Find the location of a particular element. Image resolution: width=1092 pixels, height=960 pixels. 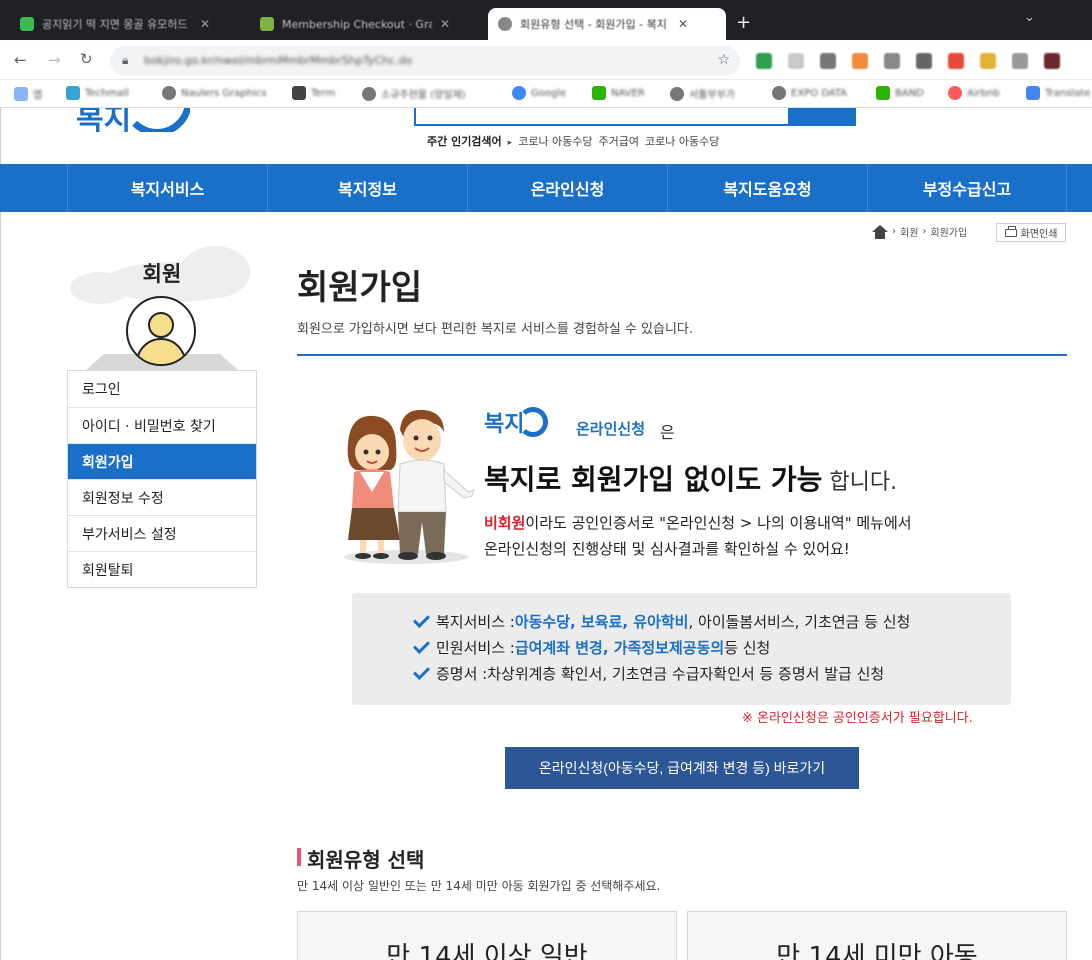

sidebar-item-extra-services: 부가서비스 설정 is located at coordinates (162, 533).